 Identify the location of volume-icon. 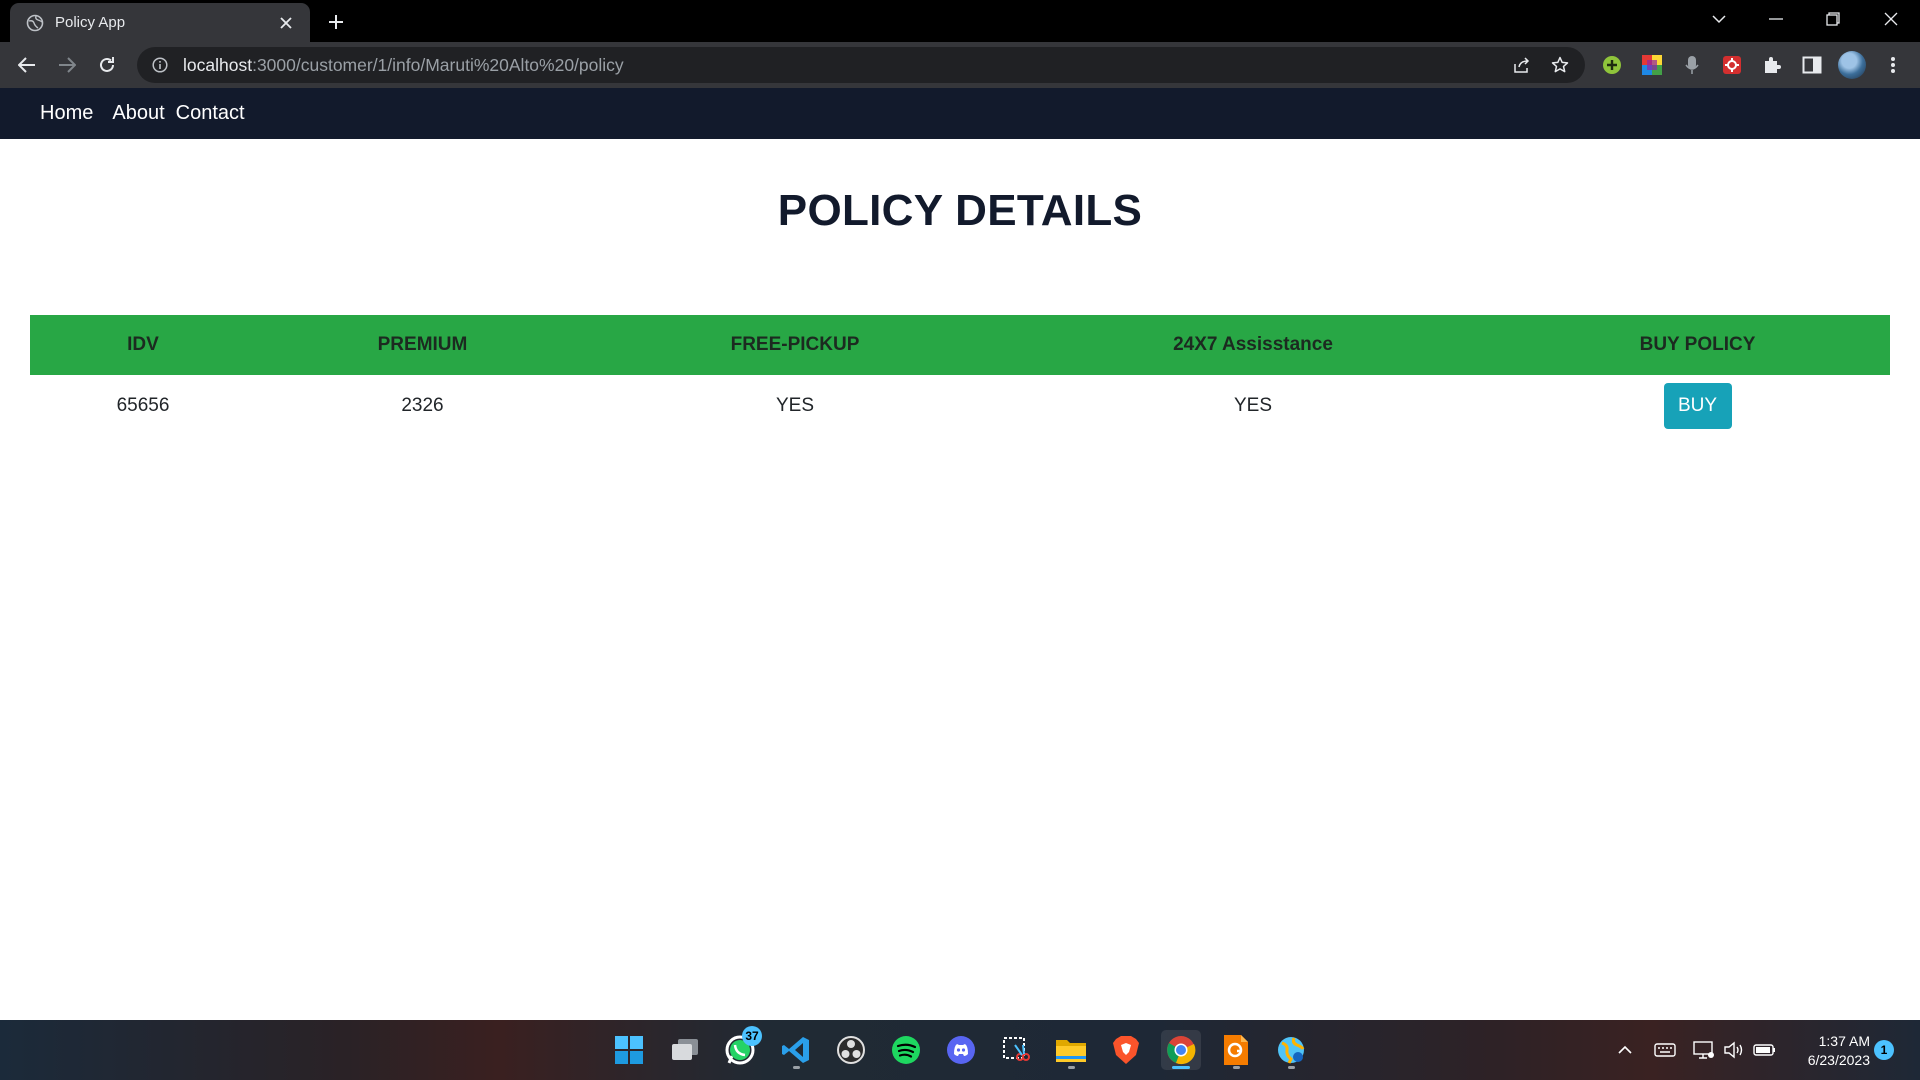
(1734, 1050).